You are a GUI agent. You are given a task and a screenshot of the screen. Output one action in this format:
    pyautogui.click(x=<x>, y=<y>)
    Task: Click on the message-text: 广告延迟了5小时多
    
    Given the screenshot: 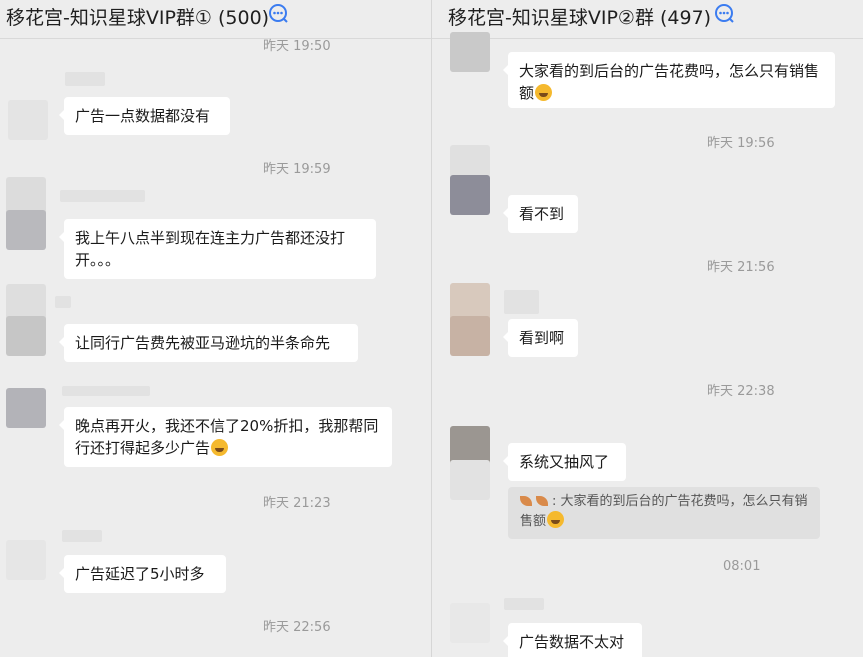 What is the action you would take?
    pyautogui.click(x=140, y=574)
    